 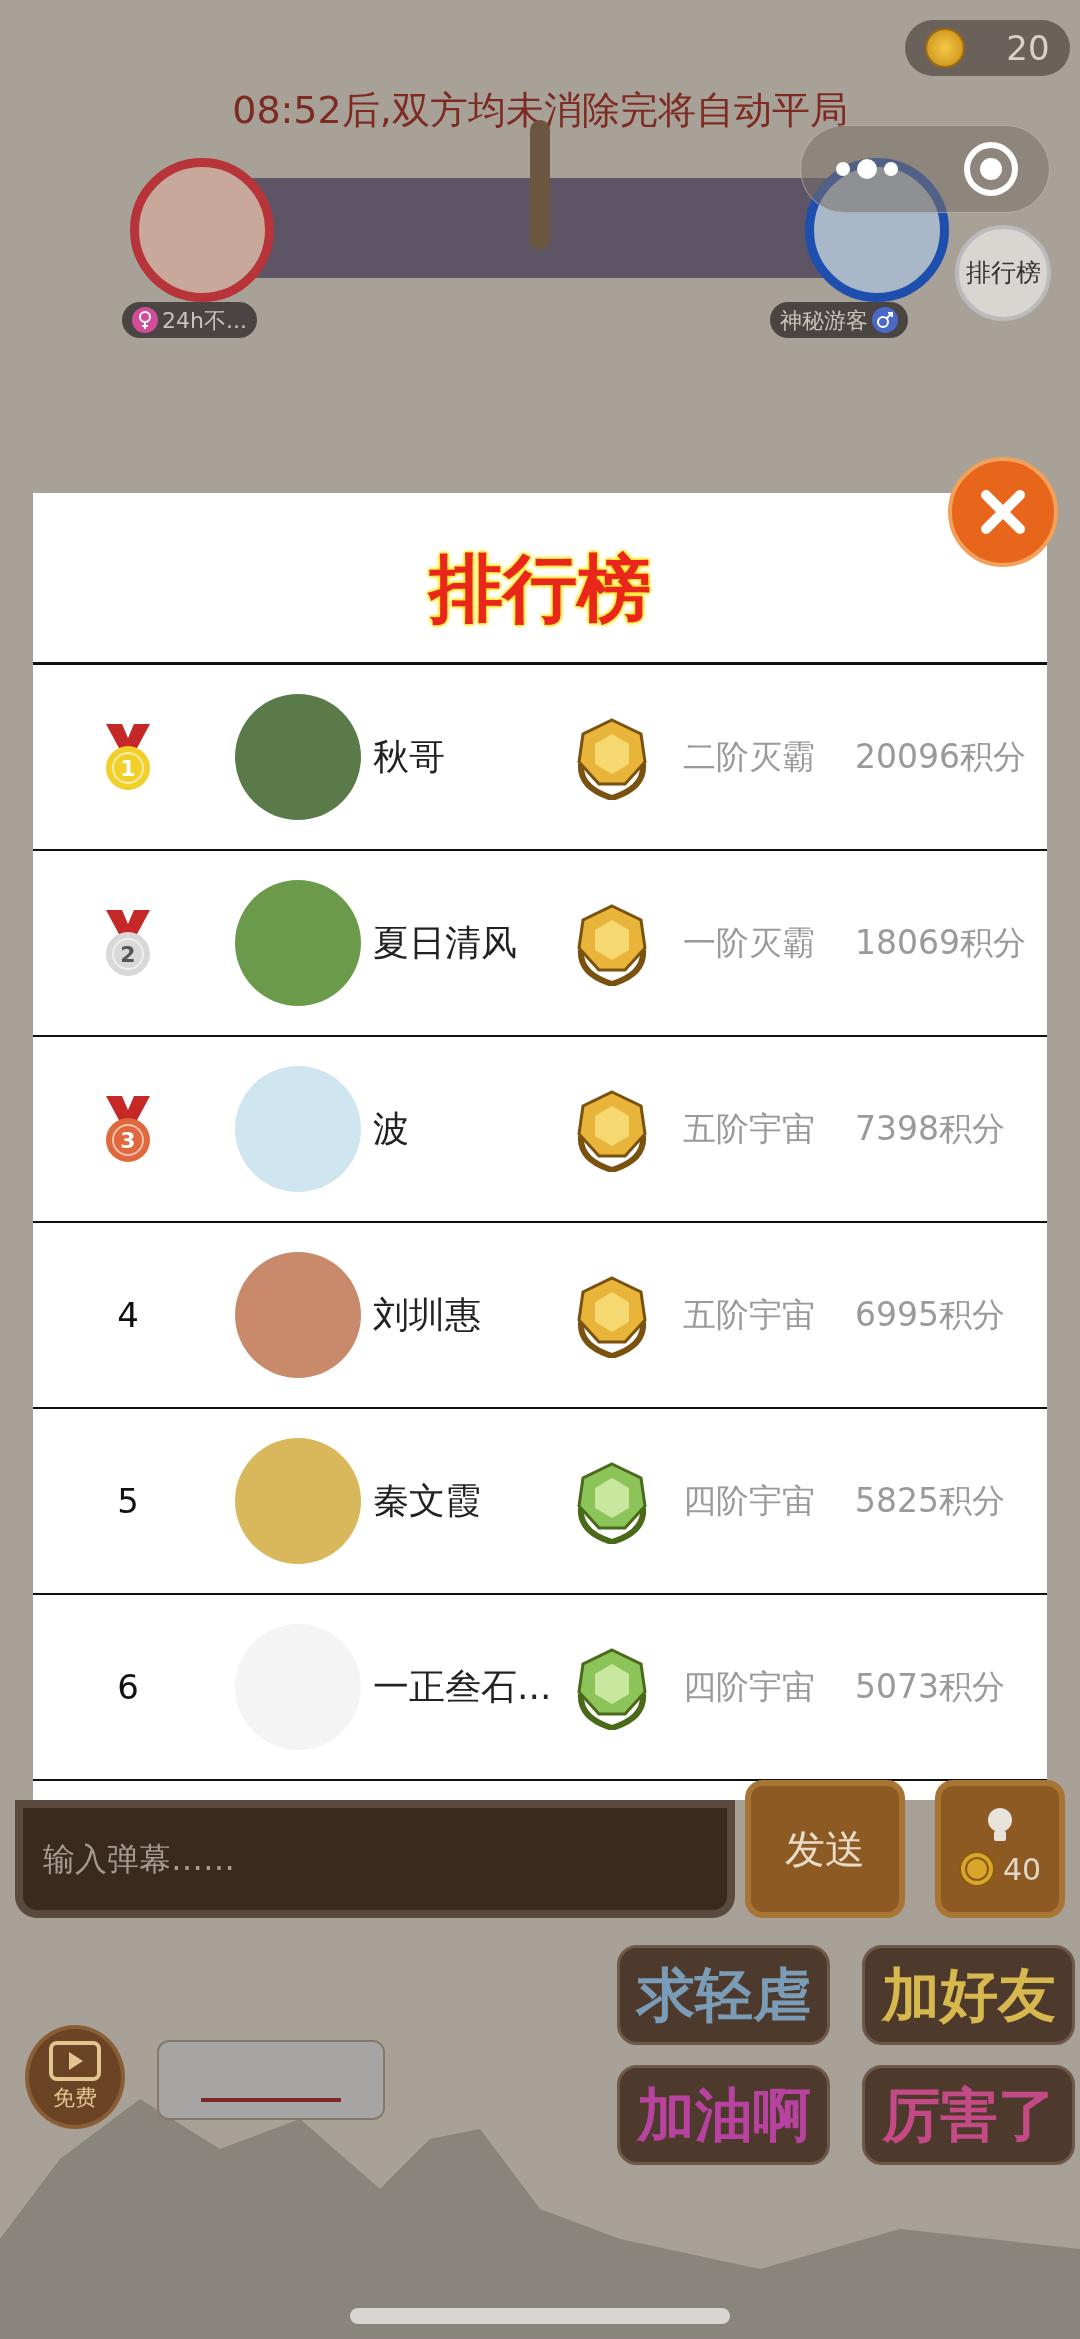 I want to click on quick-phrase-button: 加好友, so click(x=968, y=1995).